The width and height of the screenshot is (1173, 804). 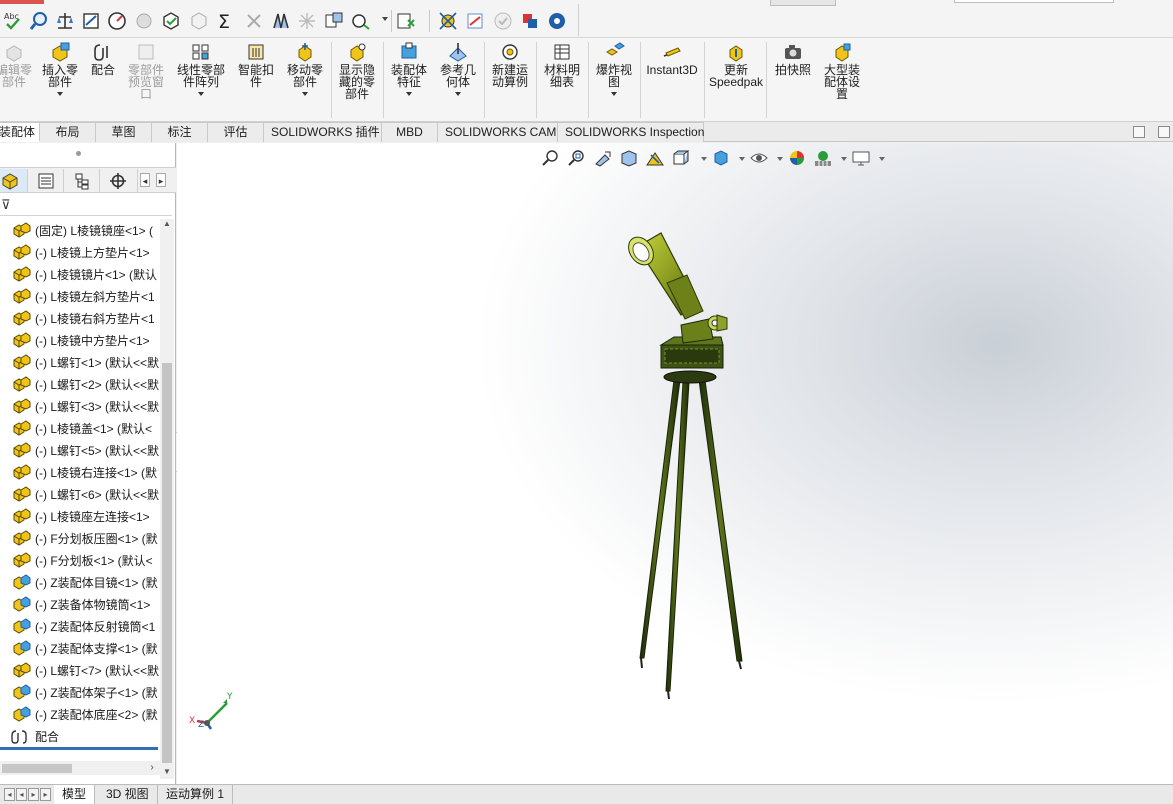 I want to click on tree-item: (-) Z装配体支撑<1> (默, so click(x=80, y=648).